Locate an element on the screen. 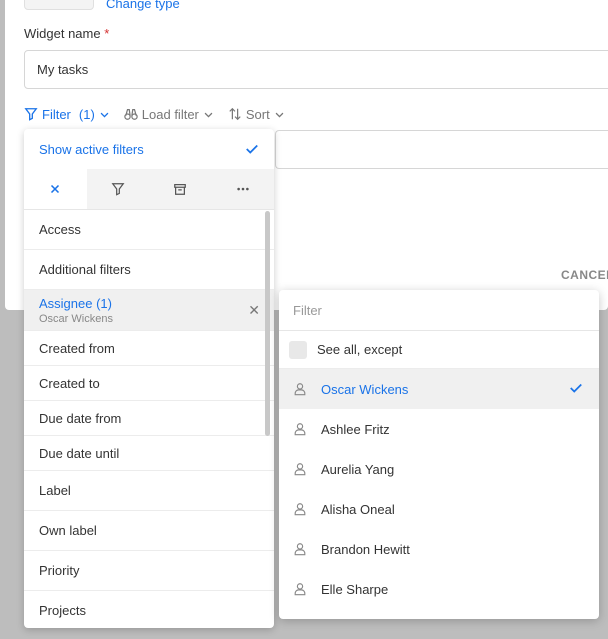  load-filter-label: Load filter is located at coordinates (170, 114).